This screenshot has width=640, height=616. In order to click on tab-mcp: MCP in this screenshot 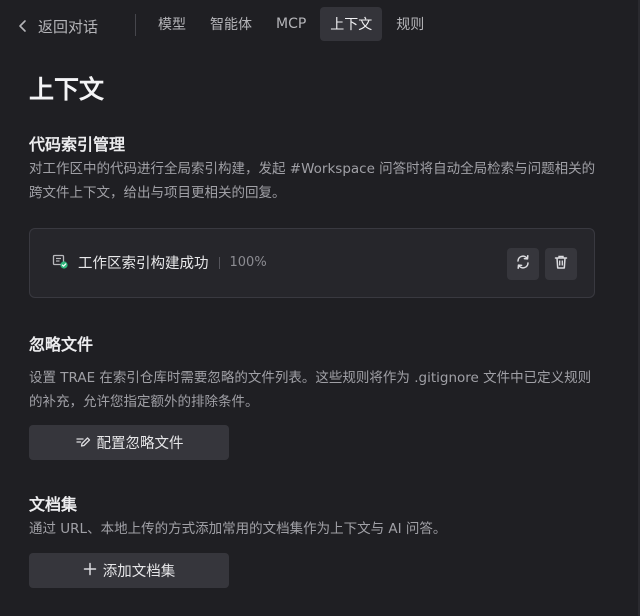, I will do `click(291, 24)`.